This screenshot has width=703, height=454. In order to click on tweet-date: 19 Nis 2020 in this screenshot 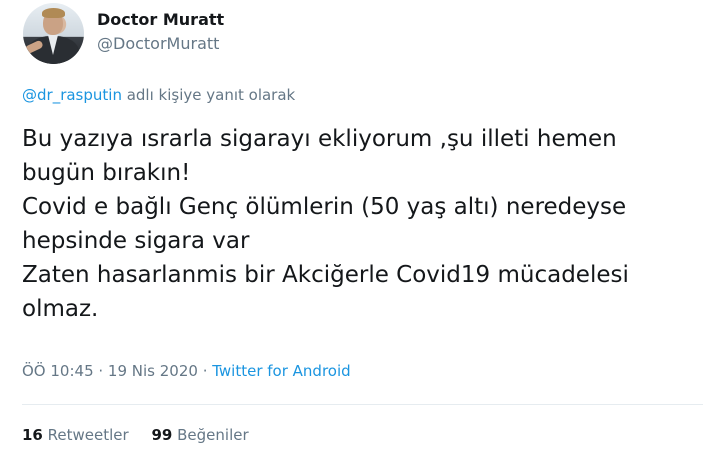, I will do `click(153, 371)`.